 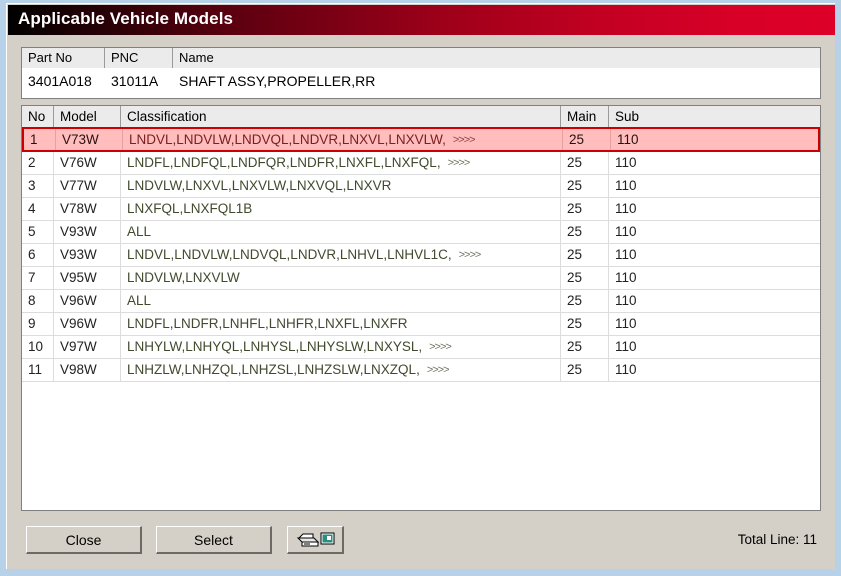 I want to click on cell-classification: LNXFQL,LNXFQL1B, so click(x=341, y=209).